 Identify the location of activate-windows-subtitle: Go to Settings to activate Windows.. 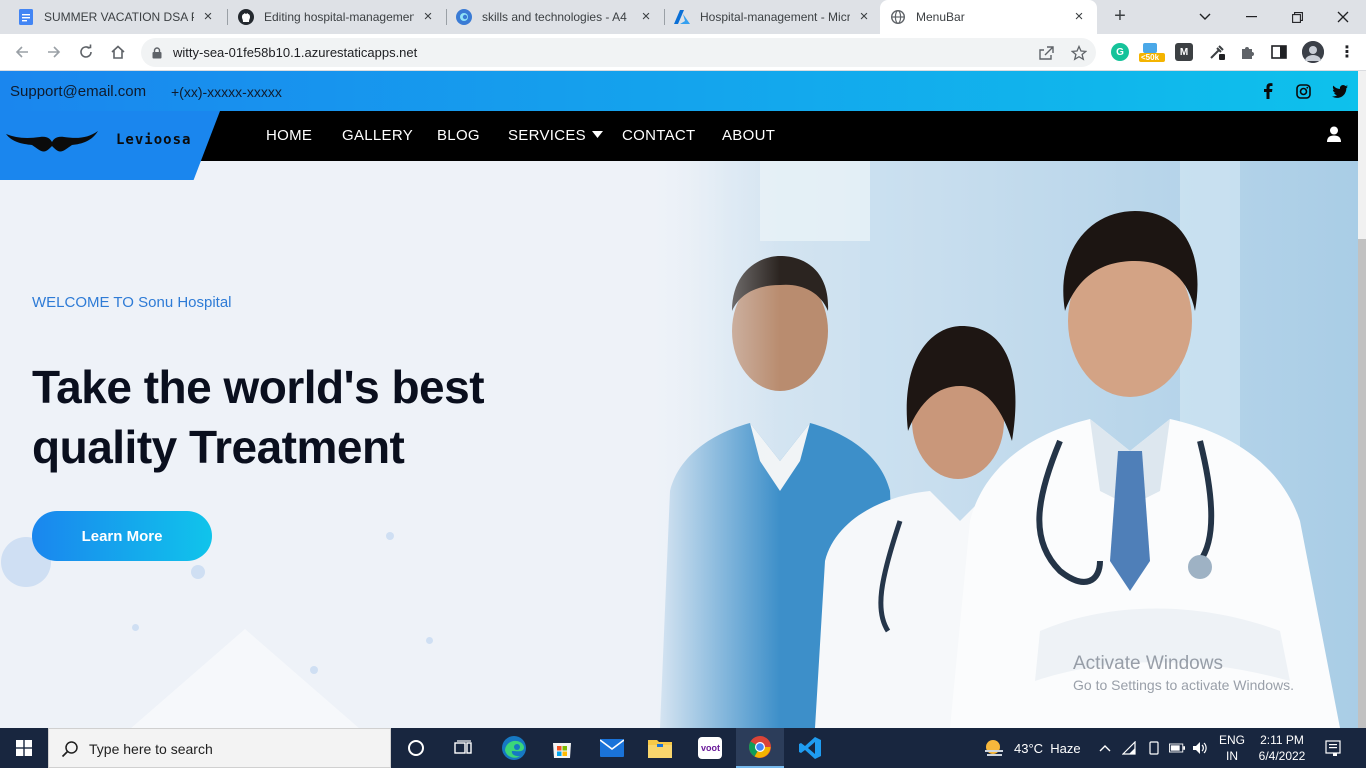
(1183, 685).